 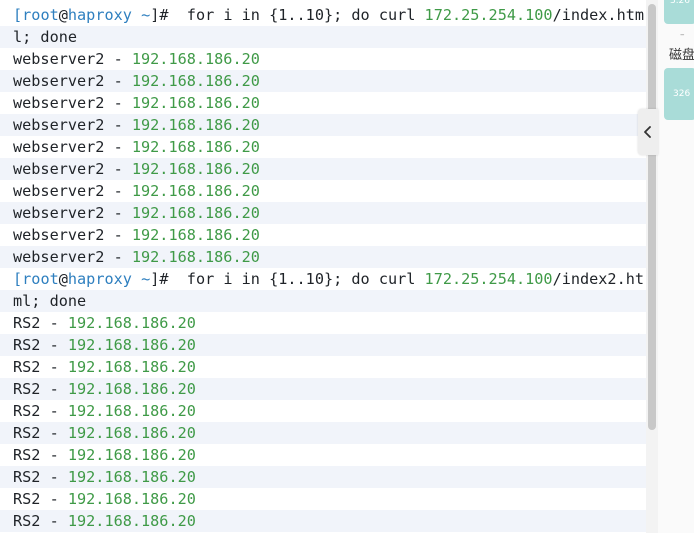 What do you see at coordinates (679, 94) in the screenshot?
I see `disk-card: 326` at bounding box center [679, 94].